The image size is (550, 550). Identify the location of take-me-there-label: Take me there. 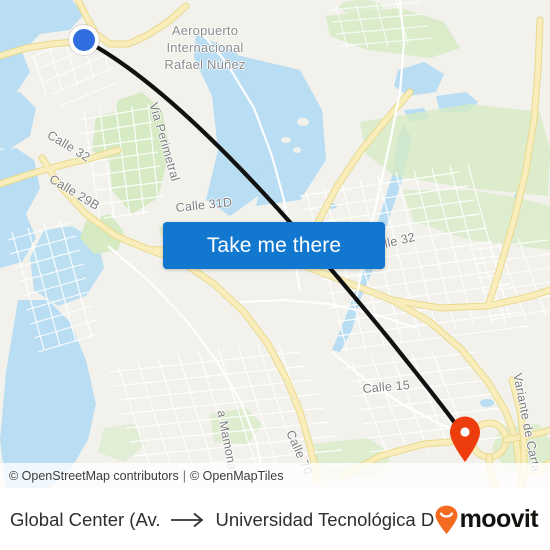
(274, 245).